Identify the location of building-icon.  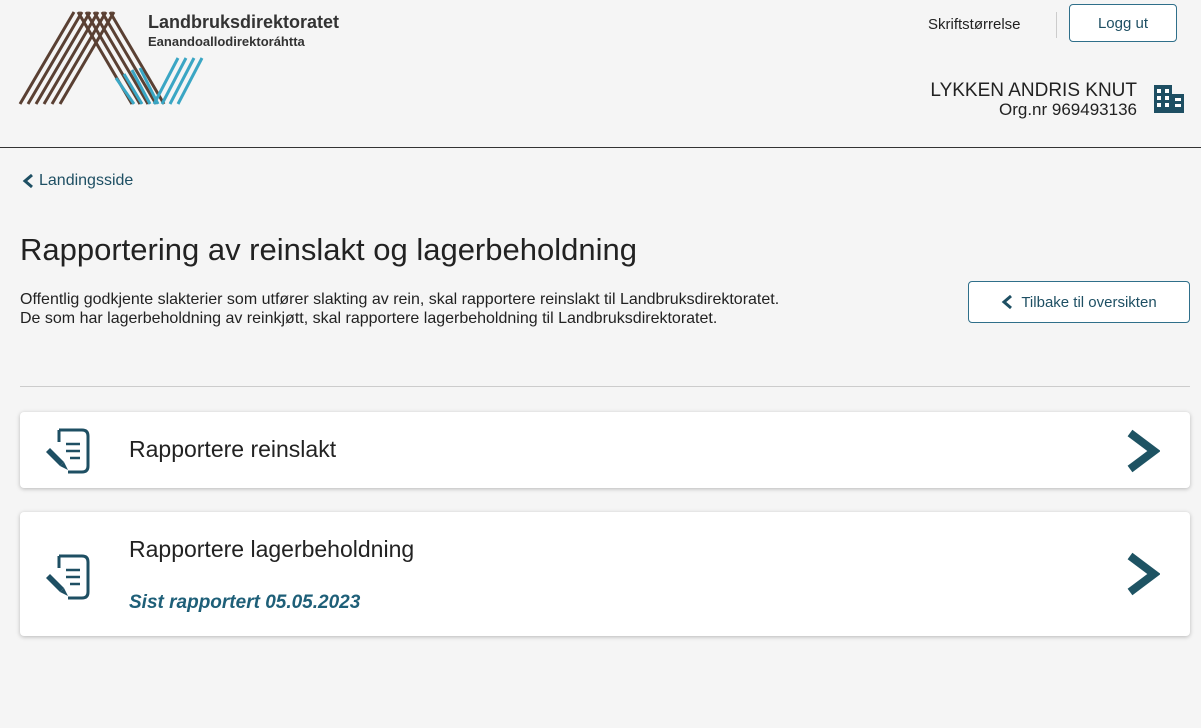
(1169, 99).